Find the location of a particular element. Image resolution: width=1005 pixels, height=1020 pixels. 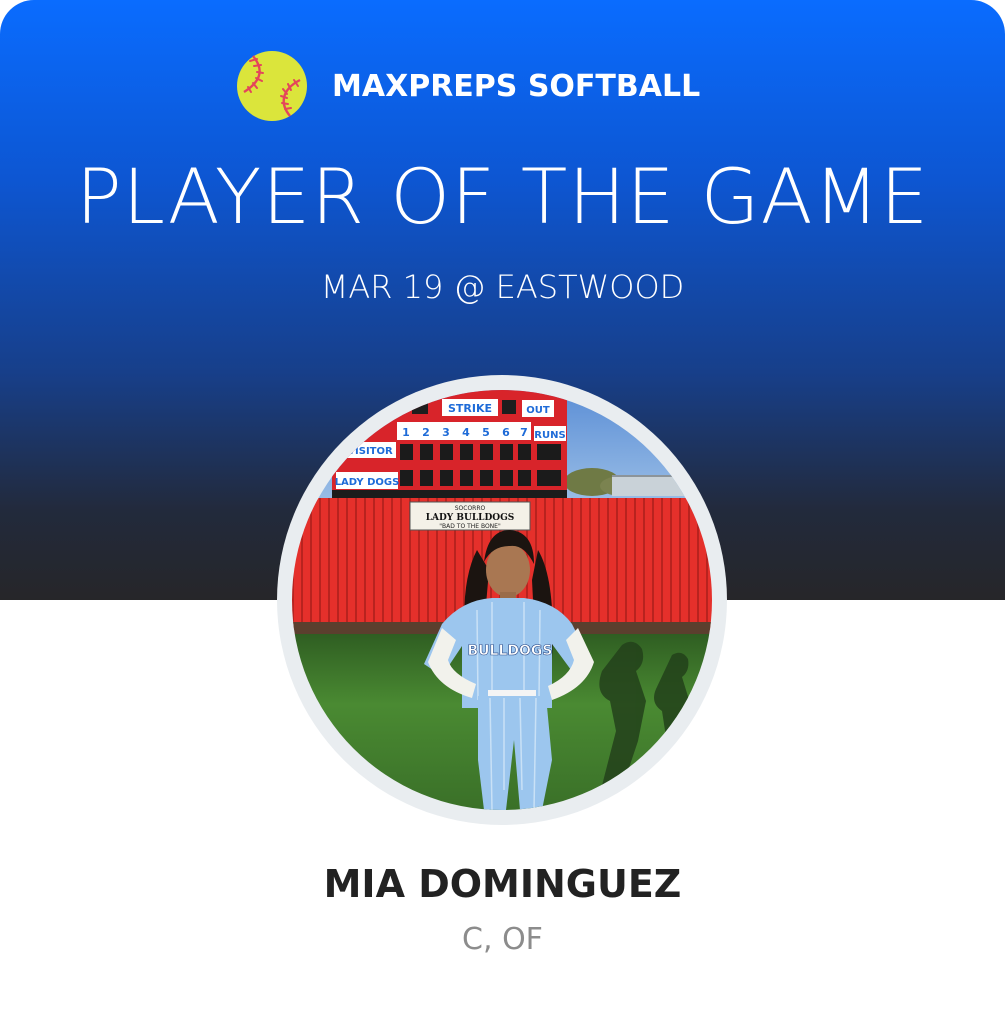

brand: MAXPREPS SOFTBALL is located at coordinates (468, 86).